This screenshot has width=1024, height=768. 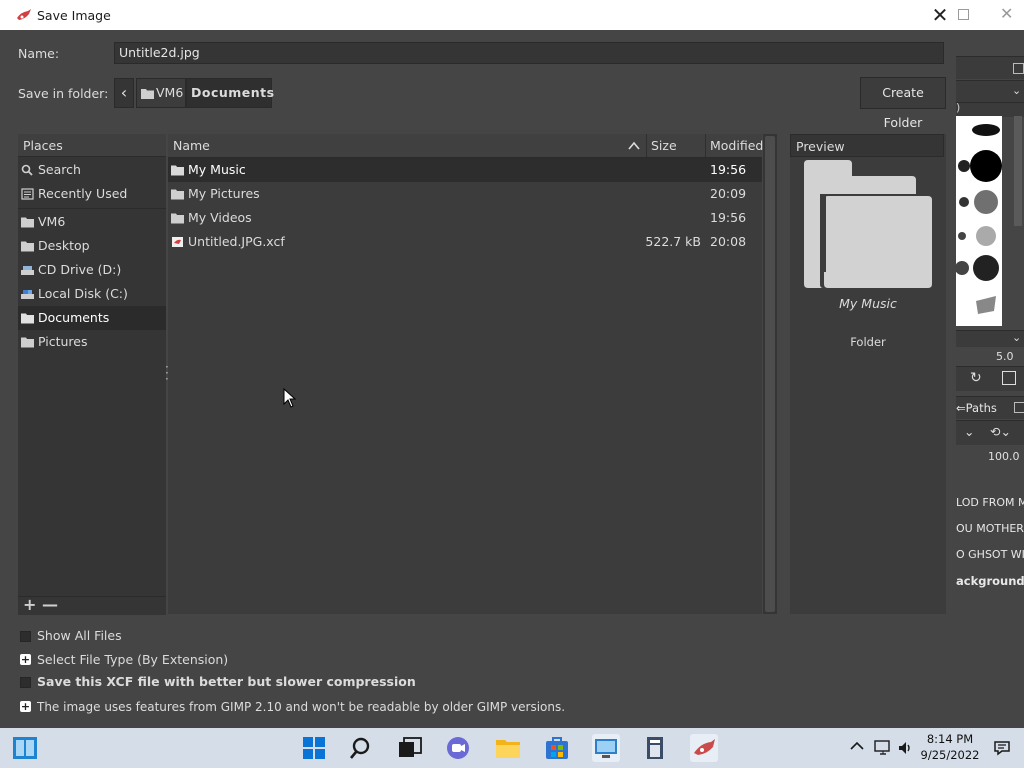 What do you see at coordinates (63, 93) in the screenshot?
I see `save-in-folder-label: Save in folder:` at bounding box center [63, 93].